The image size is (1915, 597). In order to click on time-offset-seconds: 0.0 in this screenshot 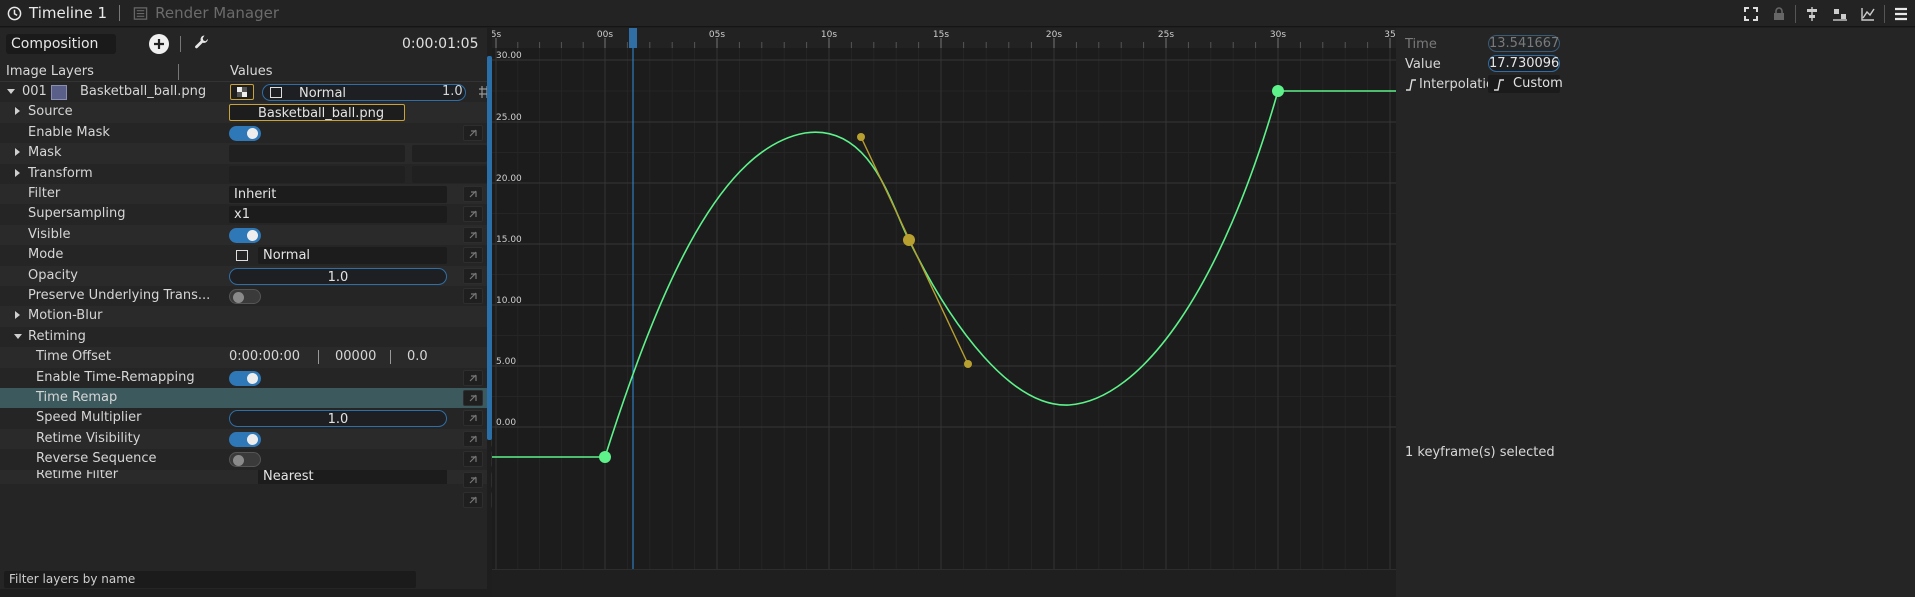, I will do `click(417, 356)`.